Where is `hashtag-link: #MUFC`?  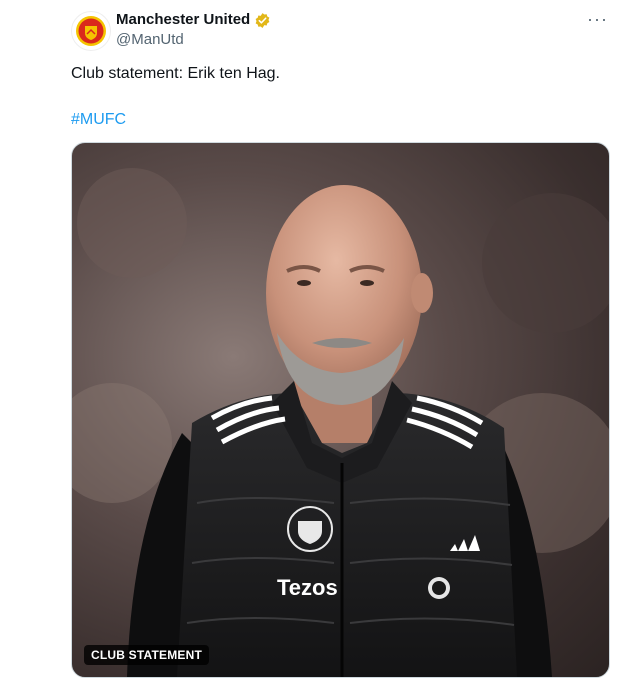
hashtag-link: #MUFC is located at coordinates (98, 120).